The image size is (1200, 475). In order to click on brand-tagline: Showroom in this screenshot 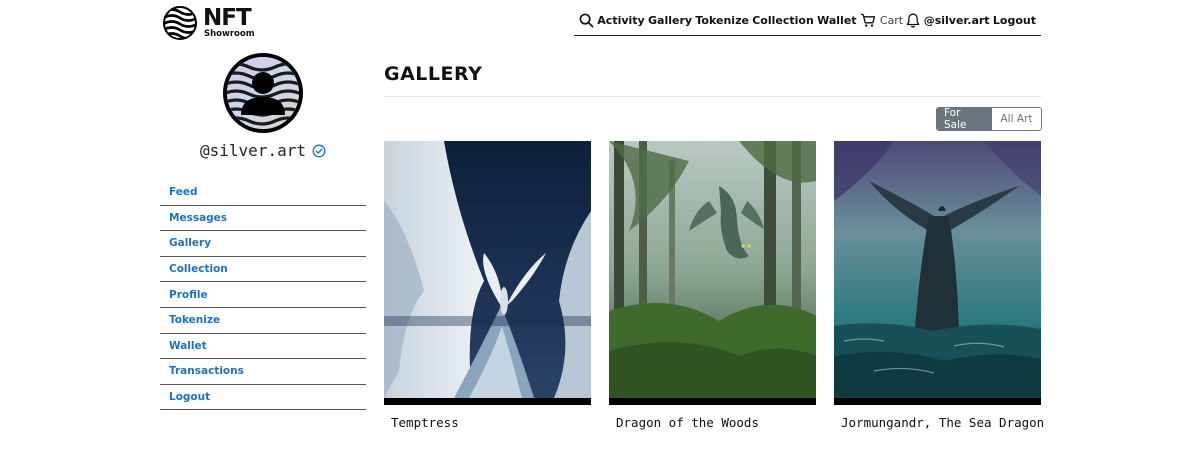, I will do `click(229, 34)`.